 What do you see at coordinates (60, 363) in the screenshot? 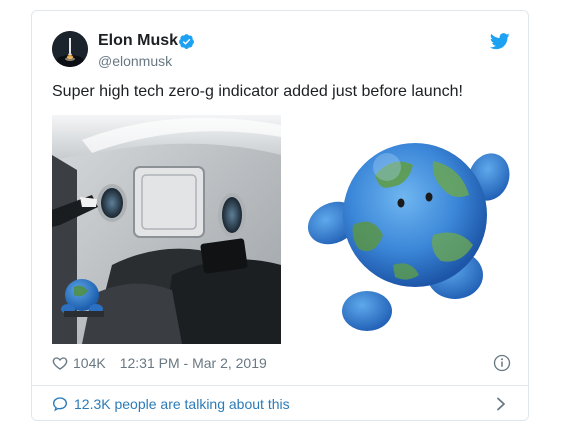
I see `heart-icon` at bounding box center [60, 363].